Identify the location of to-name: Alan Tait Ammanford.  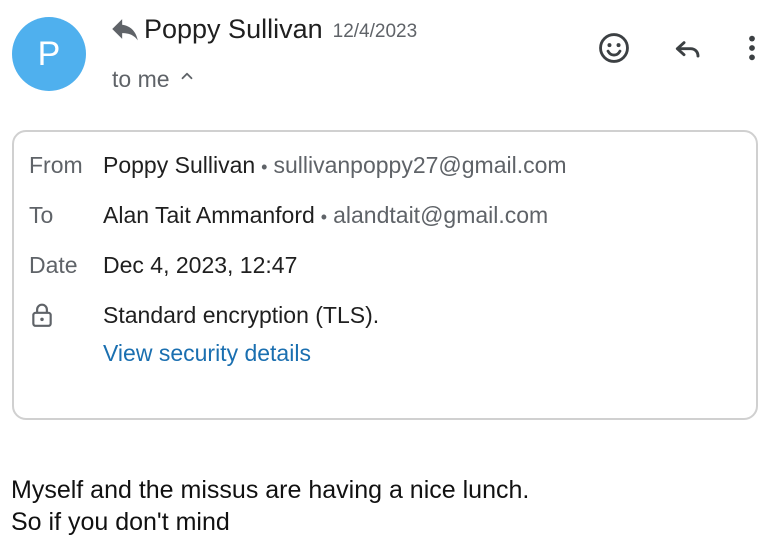
(209, 215).